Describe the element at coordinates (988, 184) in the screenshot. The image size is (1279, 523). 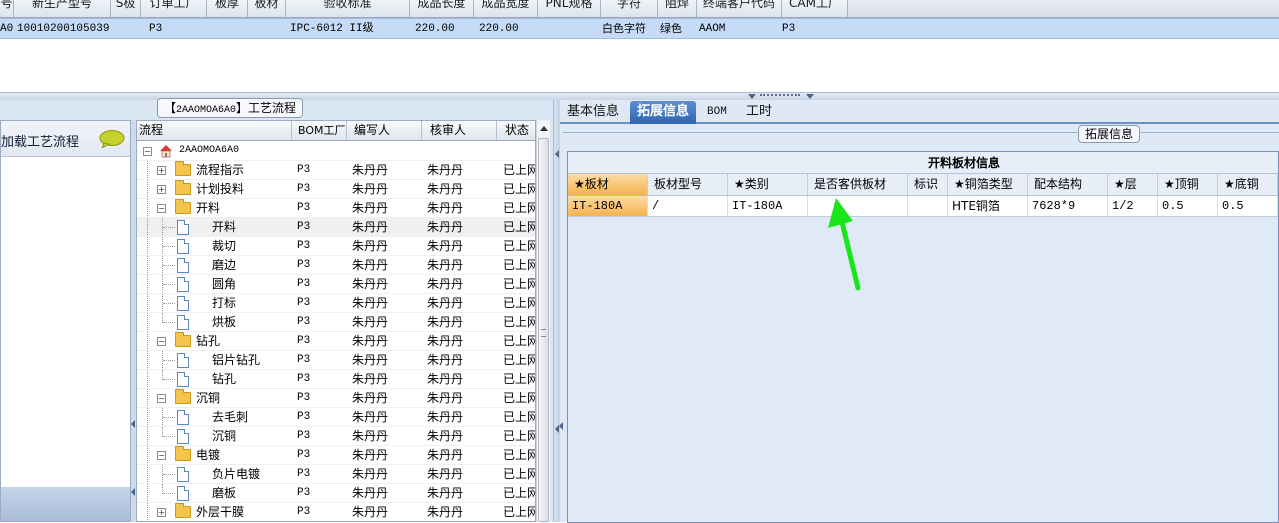
I see `col-header-foil-type: ★铜箔类型` at that location.